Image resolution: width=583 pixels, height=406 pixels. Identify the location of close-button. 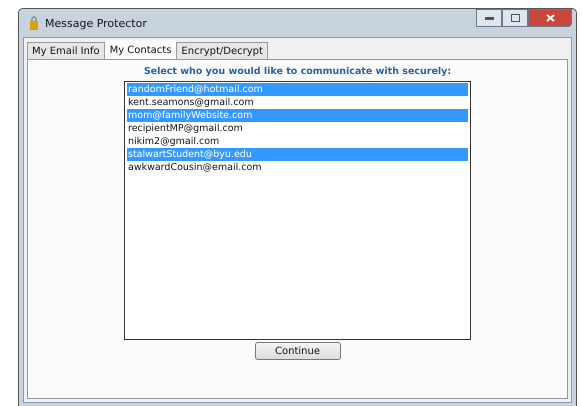
(550, 18).